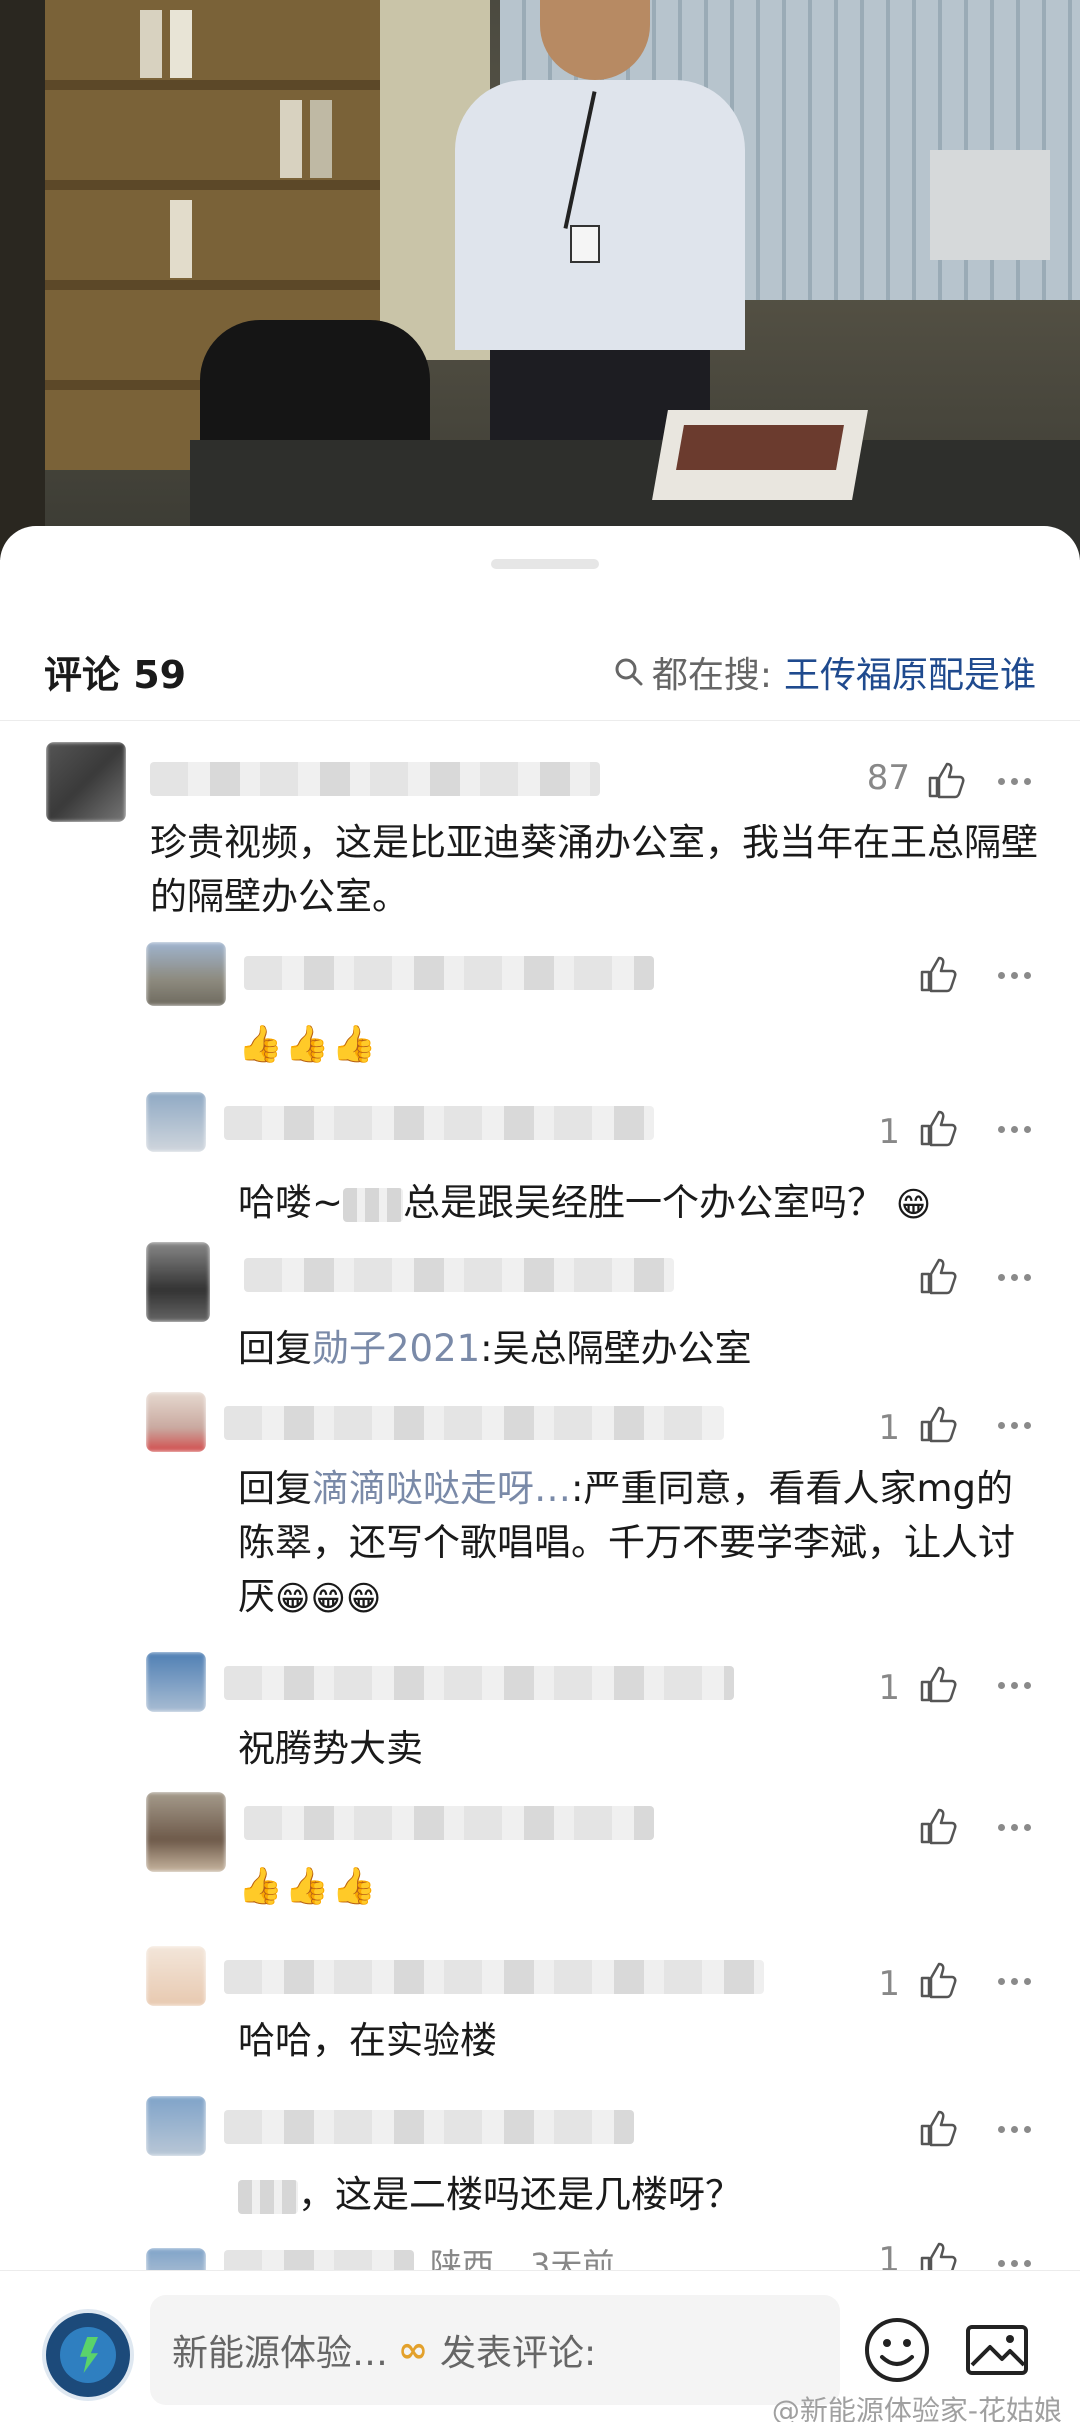 Image resolution: width=1080 pixels, height=2422 pixels. I want to click on id-badge, so click(585, 244).